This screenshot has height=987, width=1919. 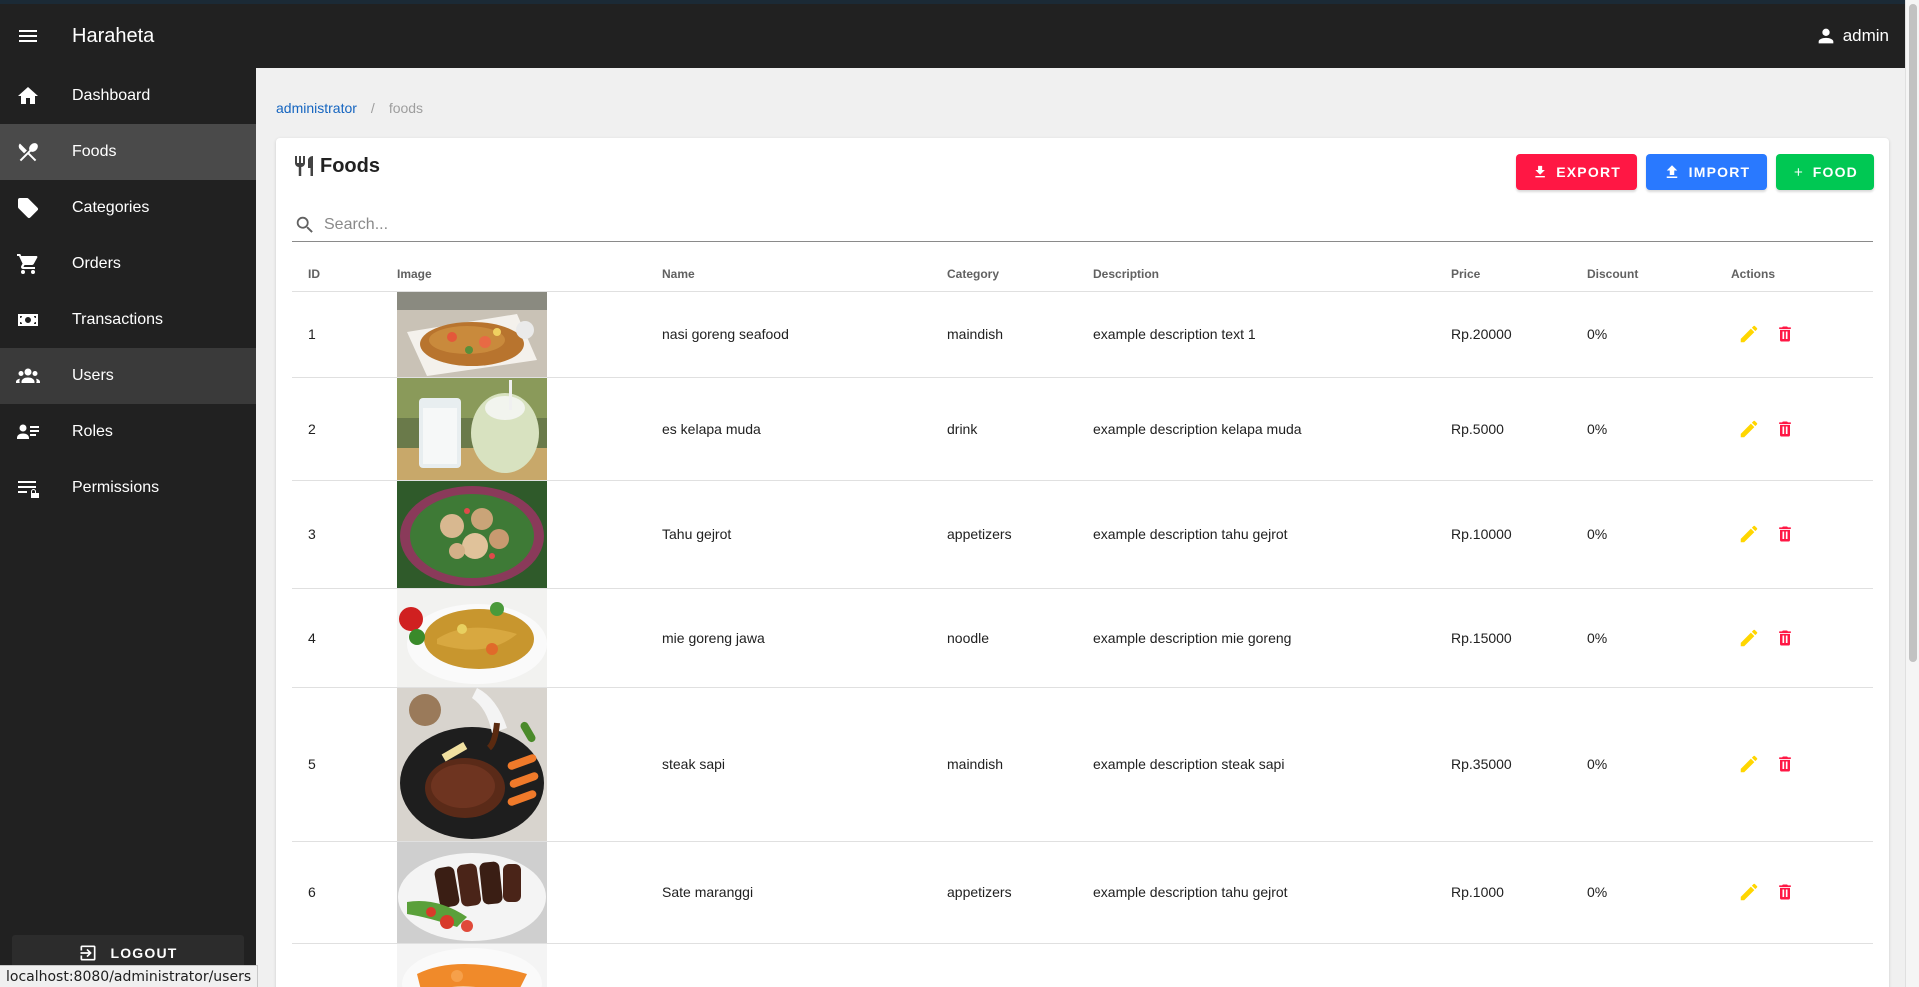 I want to click on cell-price: Rp.1000, so click(x=1519, y=892).